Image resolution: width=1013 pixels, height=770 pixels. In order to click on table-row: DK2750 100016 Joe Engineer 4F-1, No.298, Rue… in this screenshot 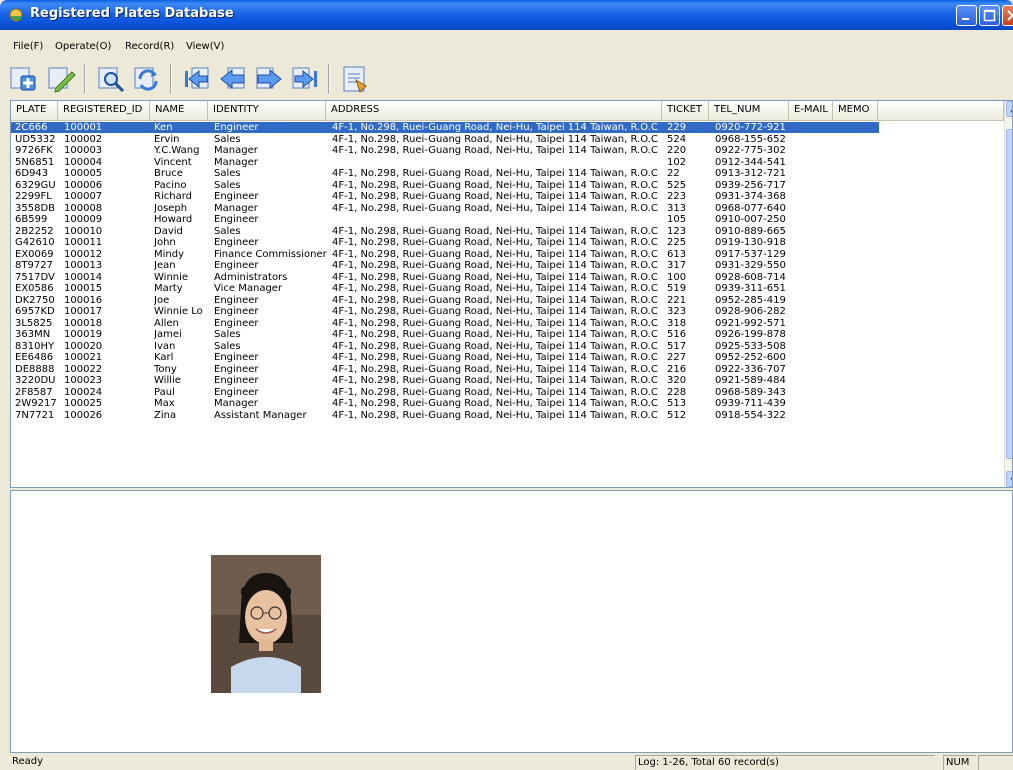, I will do `click(445, 300)`.